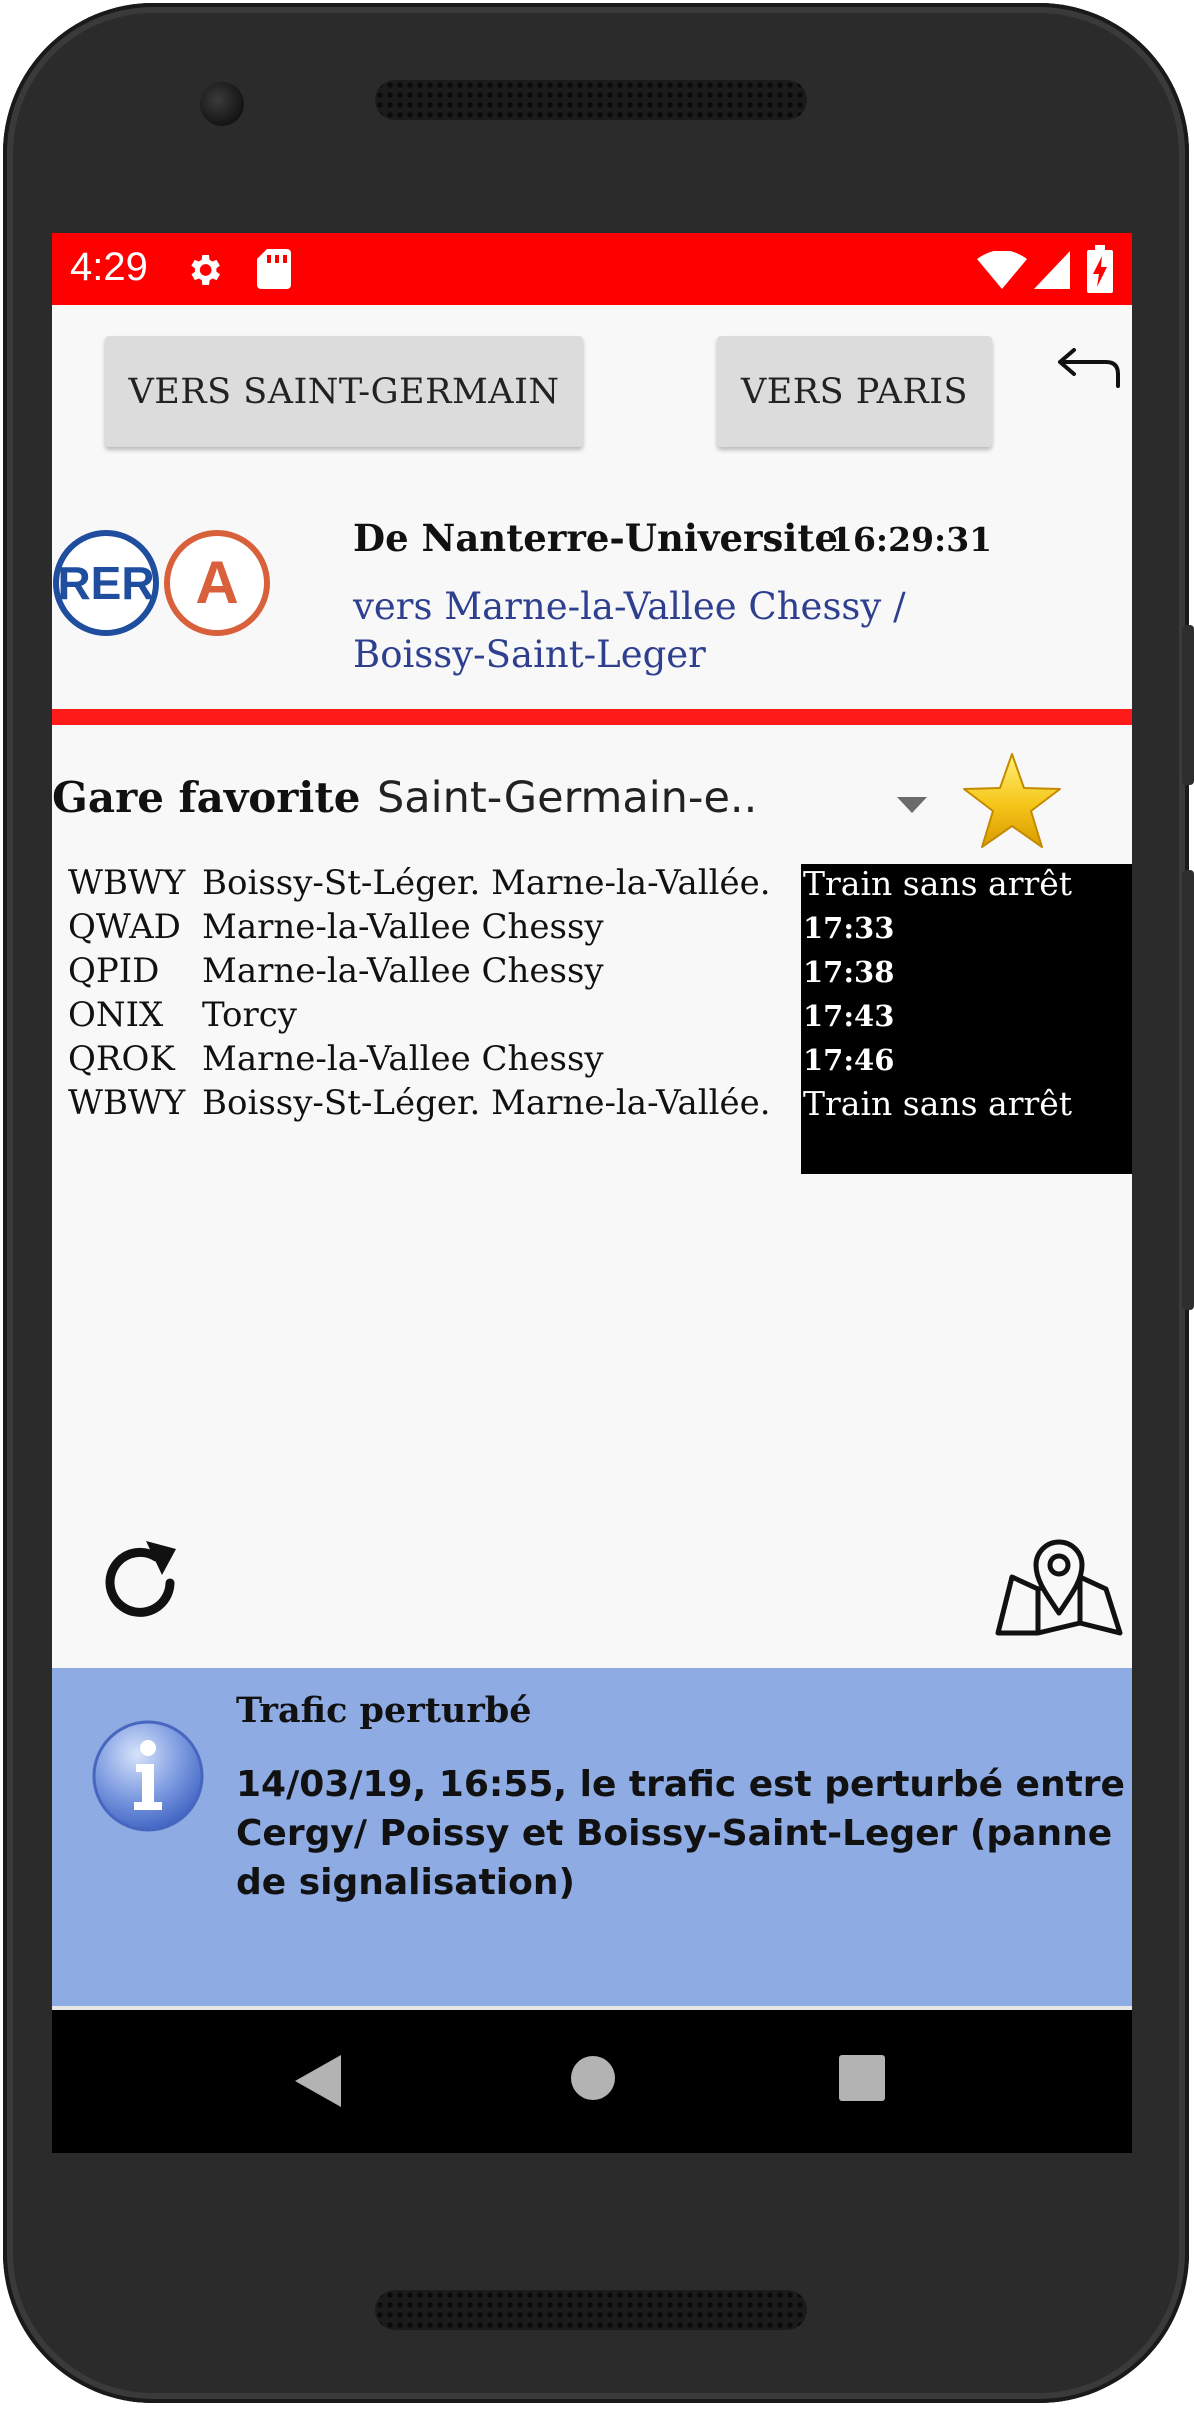 The image size is (1194, 2409). What do you see at coordinates (121, 1059) in the screenshot?
I see `train-code: QROK` at bounding box center [121, 1059].